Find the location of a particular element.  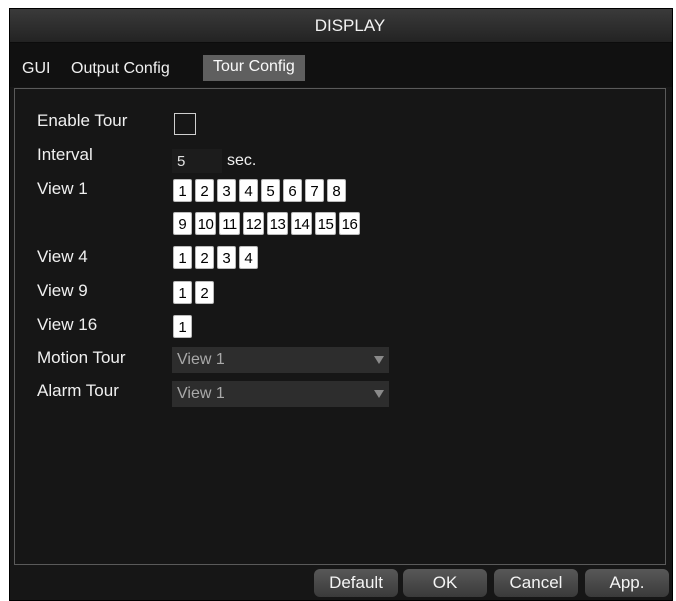

view16-channel-button: 1 is located at coordinates (182, 326).